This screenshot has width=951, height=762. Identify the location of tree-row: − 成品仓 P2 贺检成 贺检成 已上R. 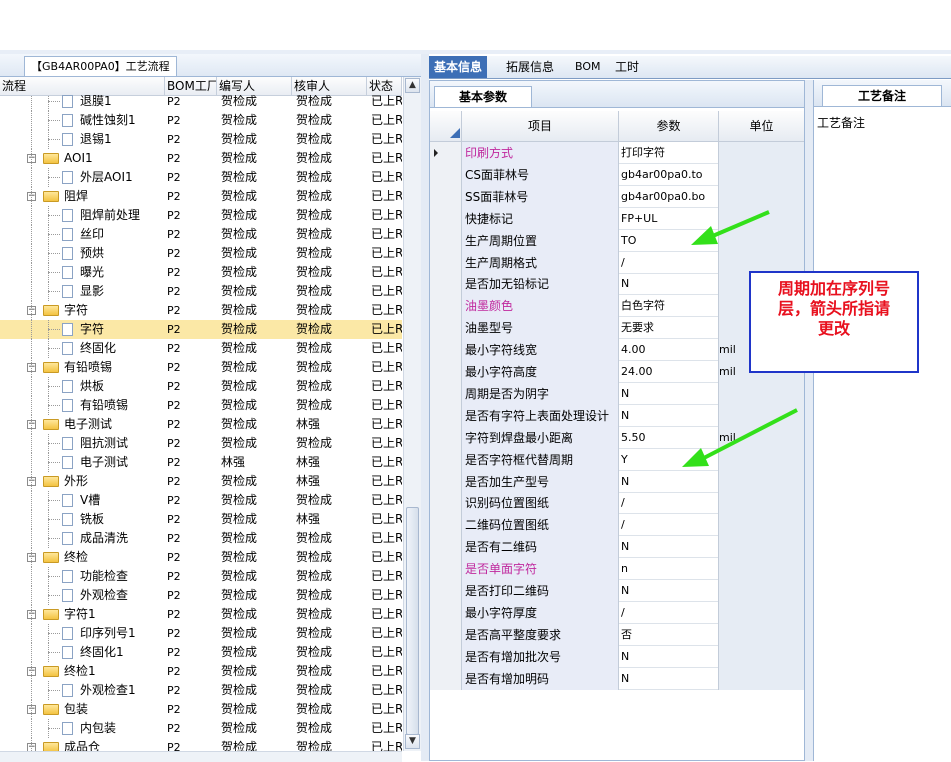
(201, 744).